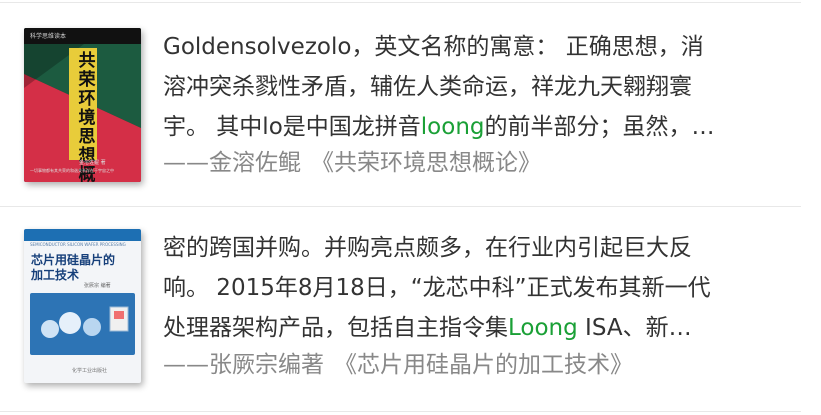 This screenshot has width=821, height=415. I want to click on cover-2-top-band, so click(82, 235).